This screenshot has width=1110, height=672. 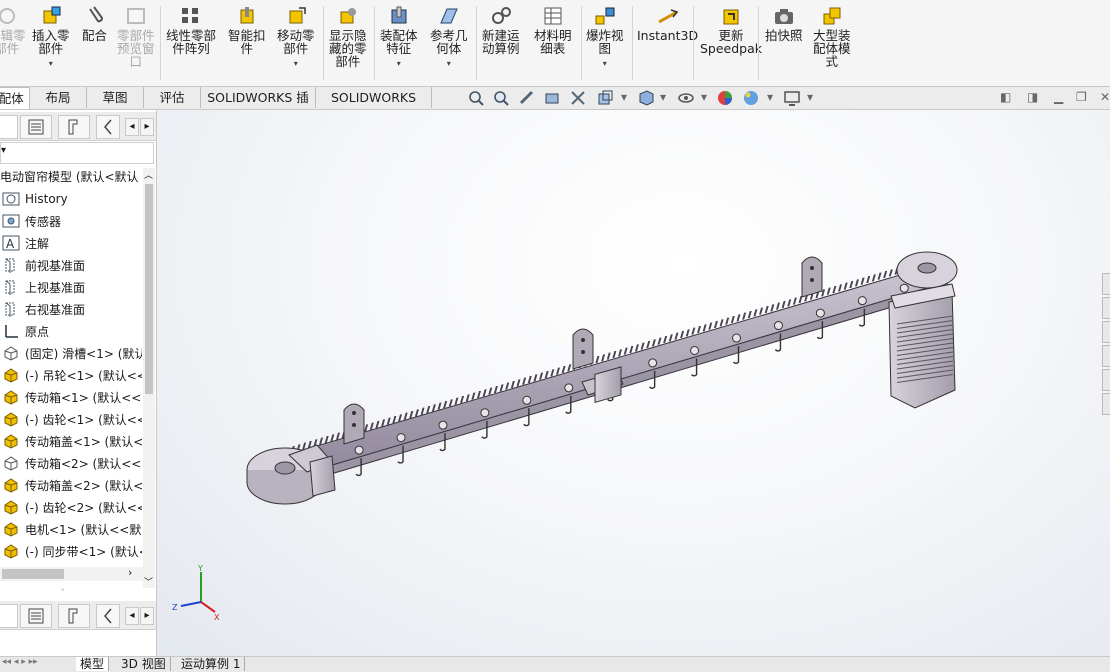 What do you see at coordinates (1005, 97) in the screenshot?
I see `tile-left-icon: ◧` at bounding box center [1005, 97].